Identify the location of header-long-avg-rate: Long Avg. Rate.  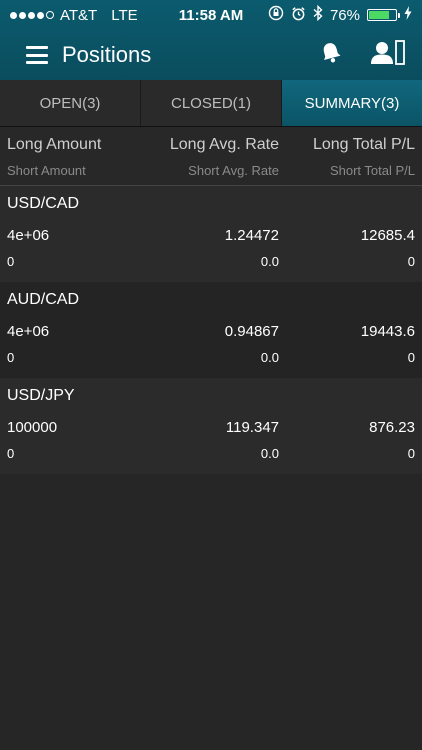
(224, 144).